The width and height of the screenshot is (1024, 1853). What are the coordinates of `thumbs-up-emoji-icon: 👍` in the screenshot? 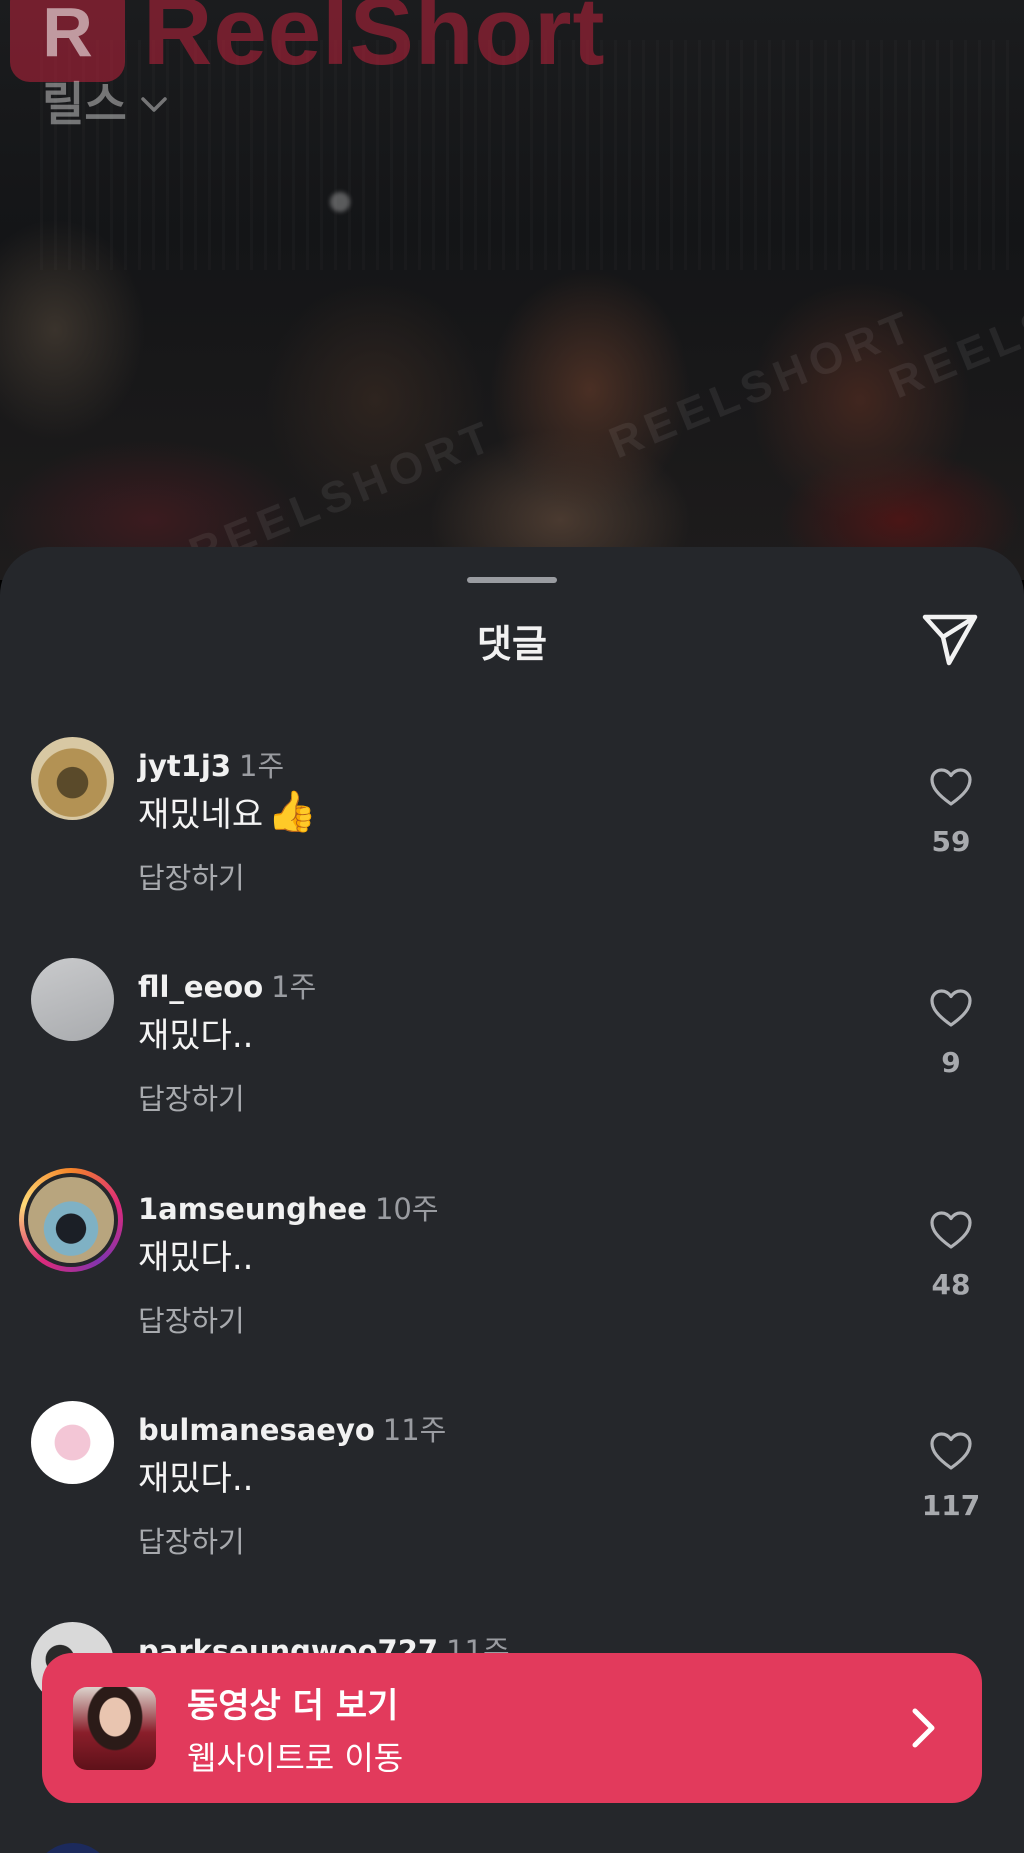 It's located at (292, 812).